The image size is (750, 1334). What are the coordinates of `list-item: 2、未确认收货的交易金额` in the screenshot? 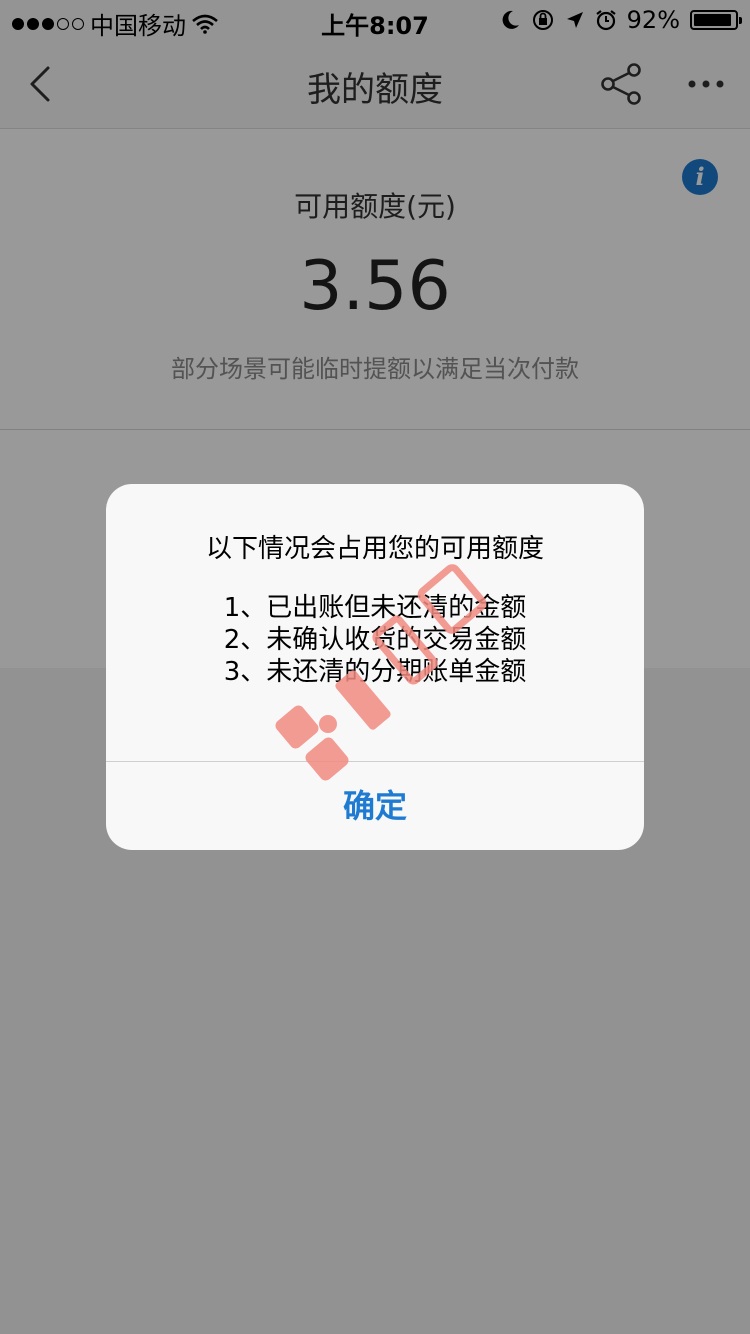 It's located at (375, 640).